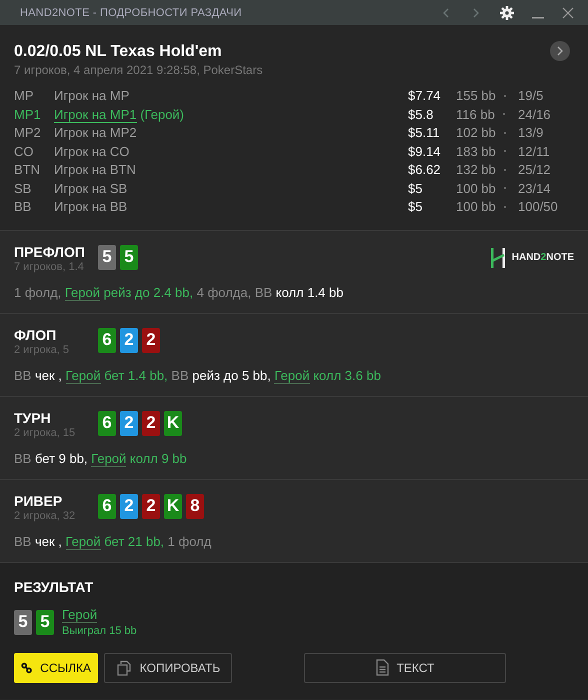 The height and width of the screenshot is (700, 588). Describe the element at coordinates (538, 207) in the screenshot. I see `player-stats: 100/50` at that location.